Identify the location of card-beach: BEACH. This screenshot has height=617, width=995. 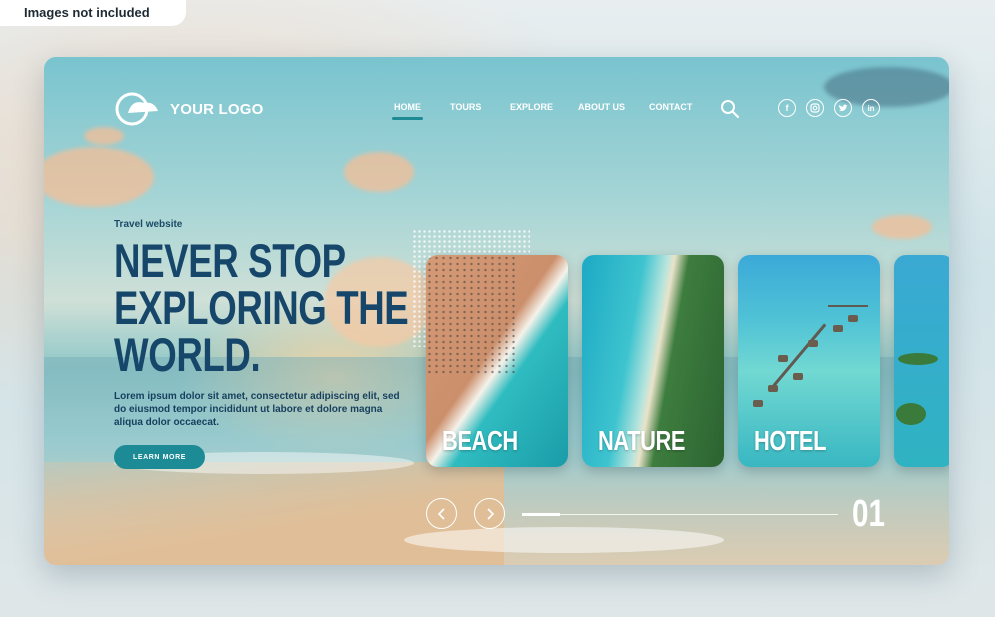
(497, 361).